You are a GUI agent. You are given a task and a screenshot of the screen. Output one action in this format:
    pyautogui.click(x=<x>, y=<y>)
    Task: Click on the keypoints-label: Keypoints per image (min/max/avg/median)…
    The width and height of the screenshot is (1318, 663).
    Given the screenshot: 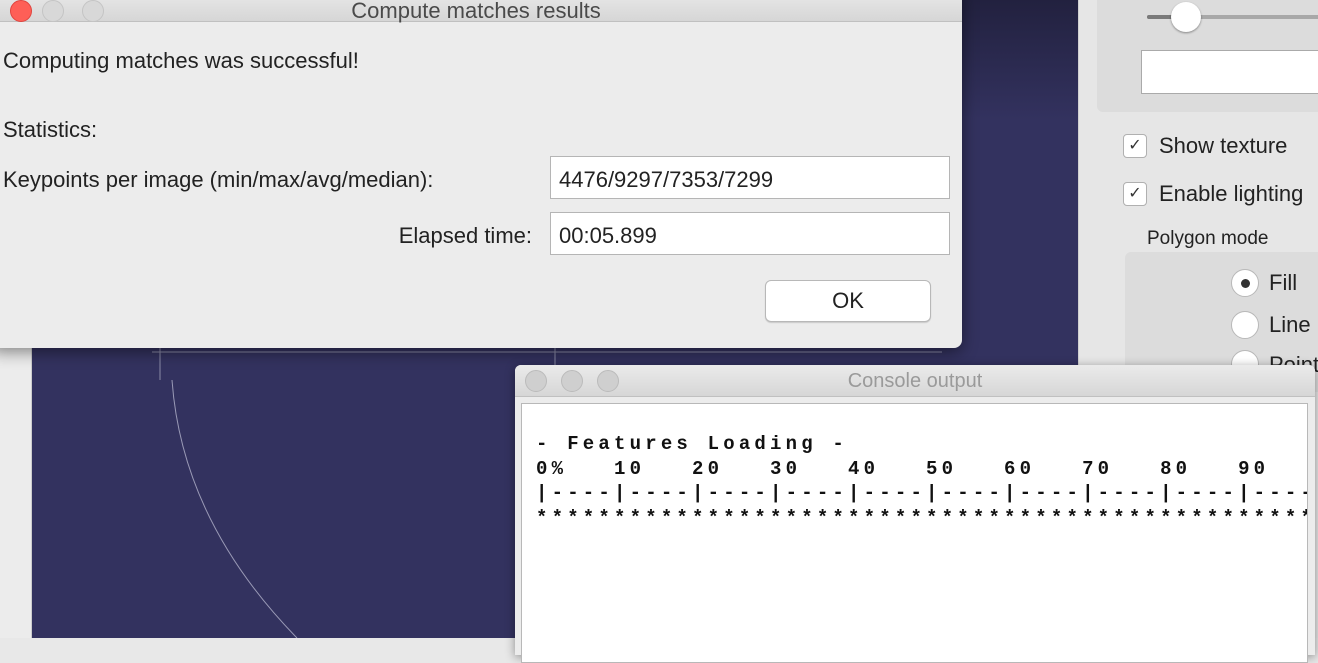 What is the action you would take?
    pyautogui.click(x=218, y=179)
    